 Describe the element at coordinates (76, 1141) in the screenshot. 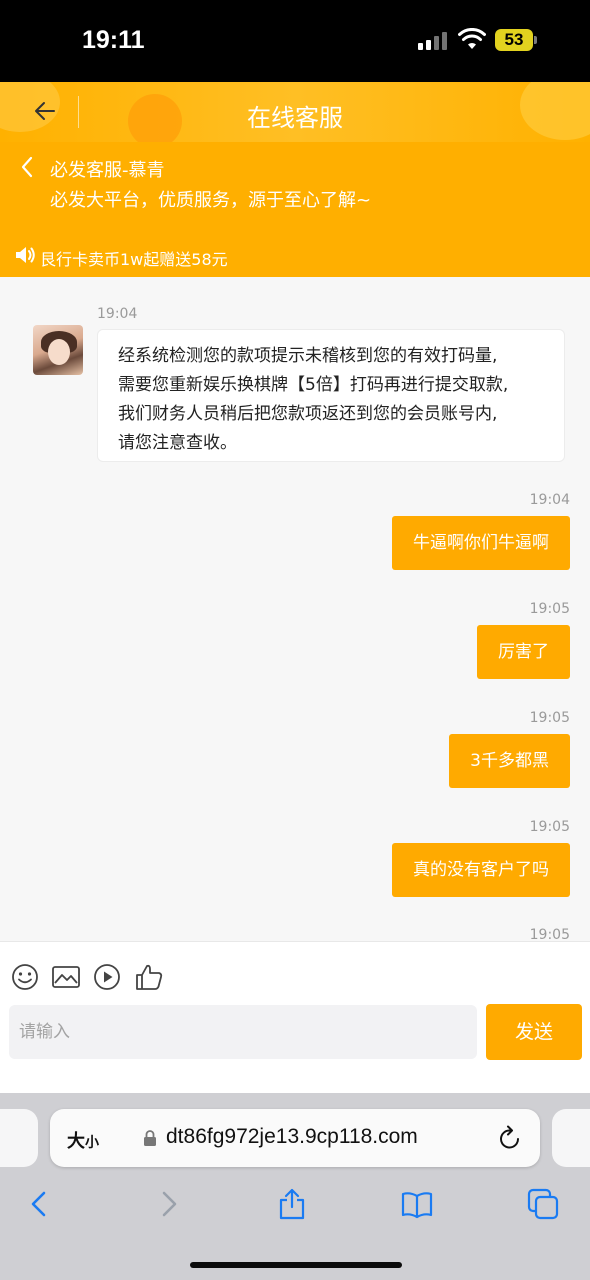

I see `text-size-label-large: 大` at that location.